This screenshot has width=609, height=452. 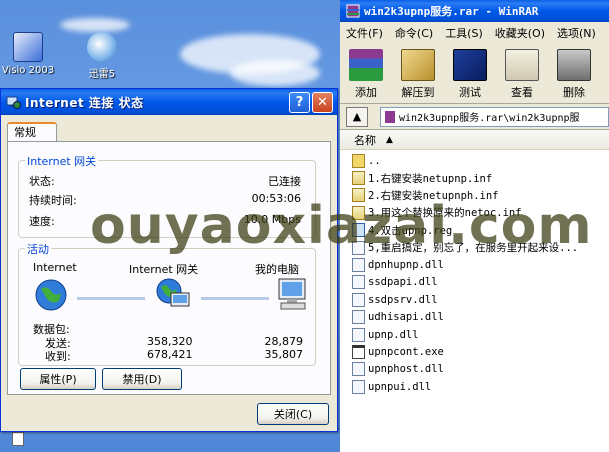 I want to click on shortcut-icon, so click(x=18, y=439).